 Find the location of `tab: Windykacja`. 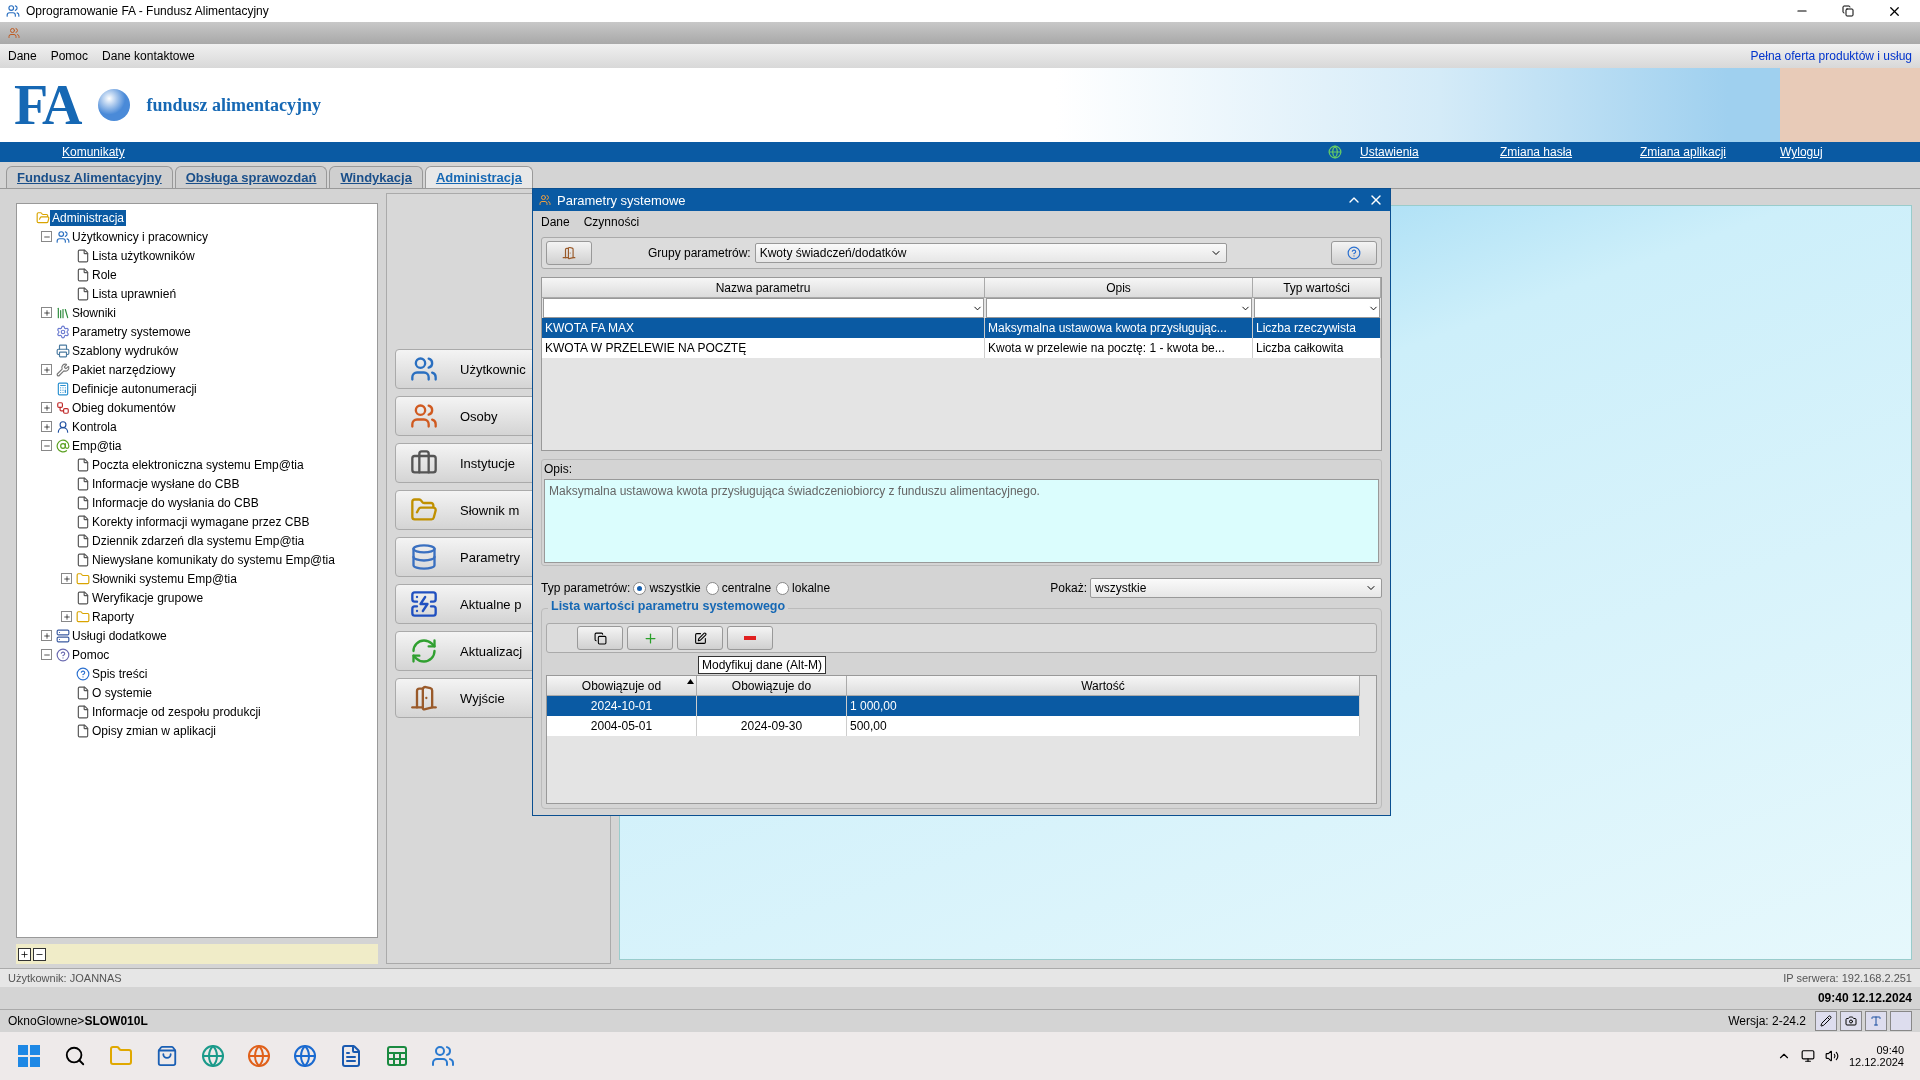

tab: Windykacja is located at coordinates (376, 177).